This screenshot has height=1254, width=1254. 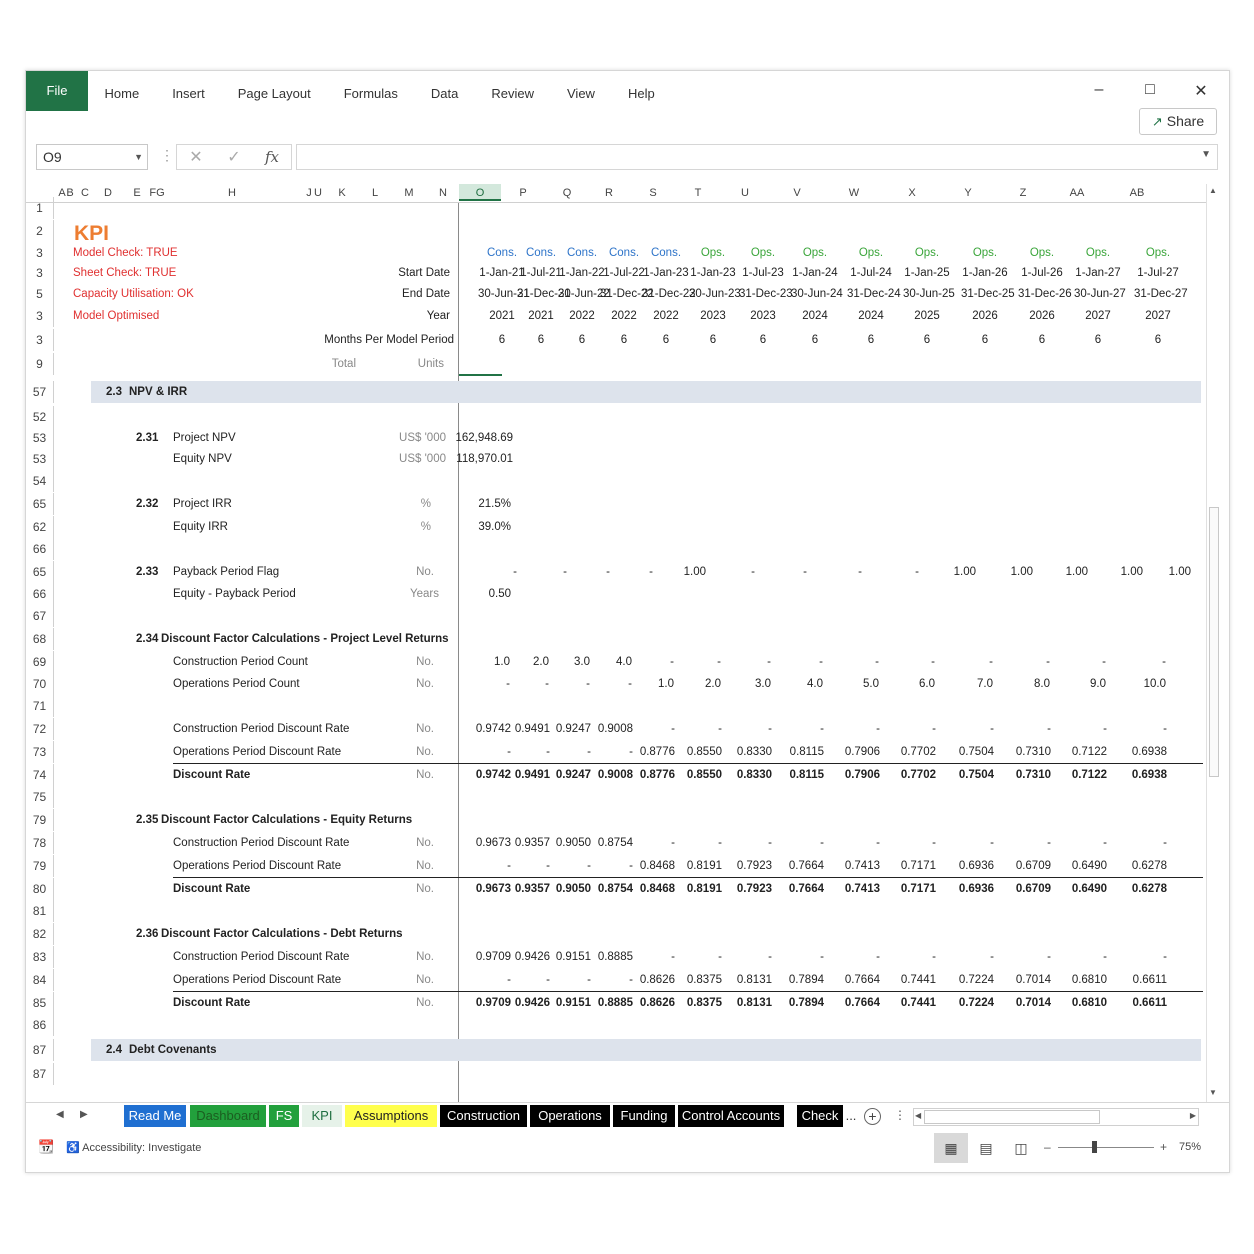 What do you see at coordinates (513, 93) in the screenshot?
I see `tab-review: Review` at bounding box center [513, 93].